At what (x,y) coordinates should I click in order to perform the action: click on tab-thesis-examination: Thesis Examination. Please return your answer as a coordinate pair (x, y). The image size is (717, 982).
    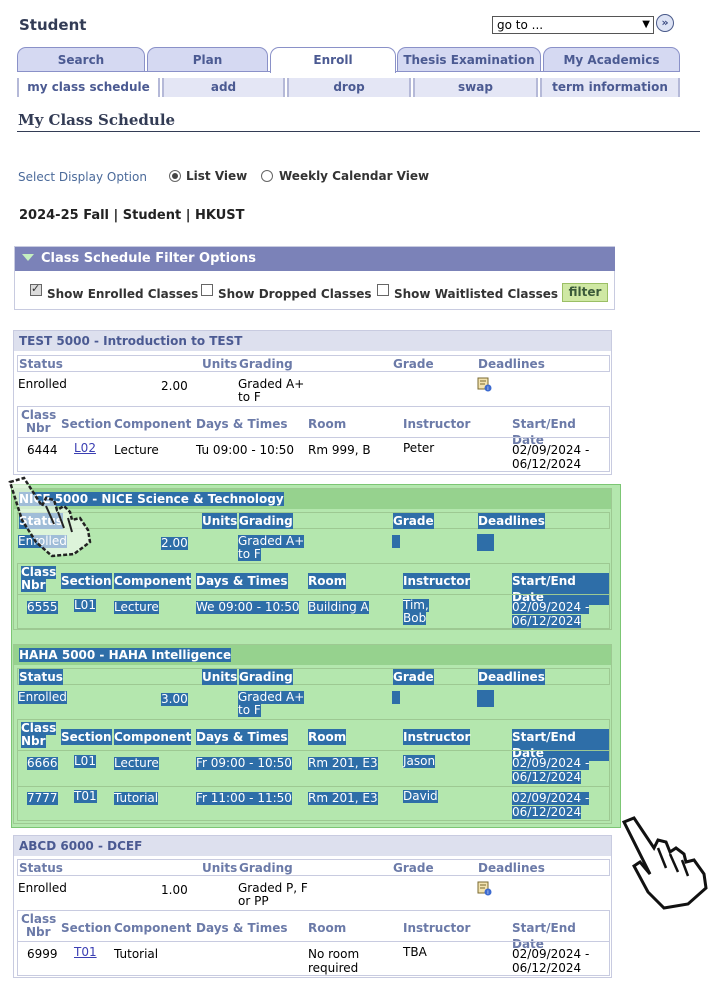
    Looking at the image, I should click on (469, 59).